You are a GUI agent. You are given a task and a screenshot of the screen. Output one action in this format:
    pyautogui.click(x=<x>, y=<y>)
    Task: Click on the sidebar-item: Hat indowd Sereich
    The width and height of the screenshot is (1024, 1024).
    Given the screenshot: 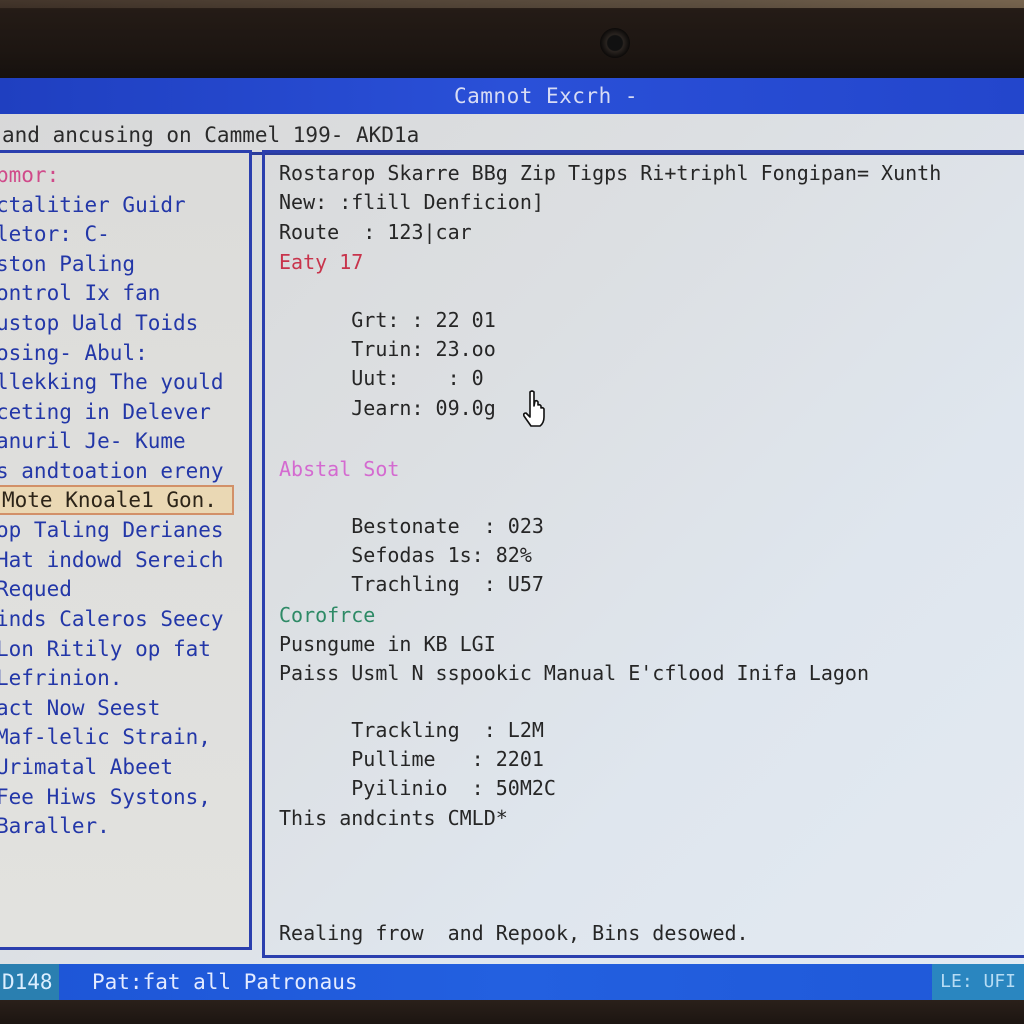 What is the action you would take?
    pyautogui.click(x=128, y=560)
    